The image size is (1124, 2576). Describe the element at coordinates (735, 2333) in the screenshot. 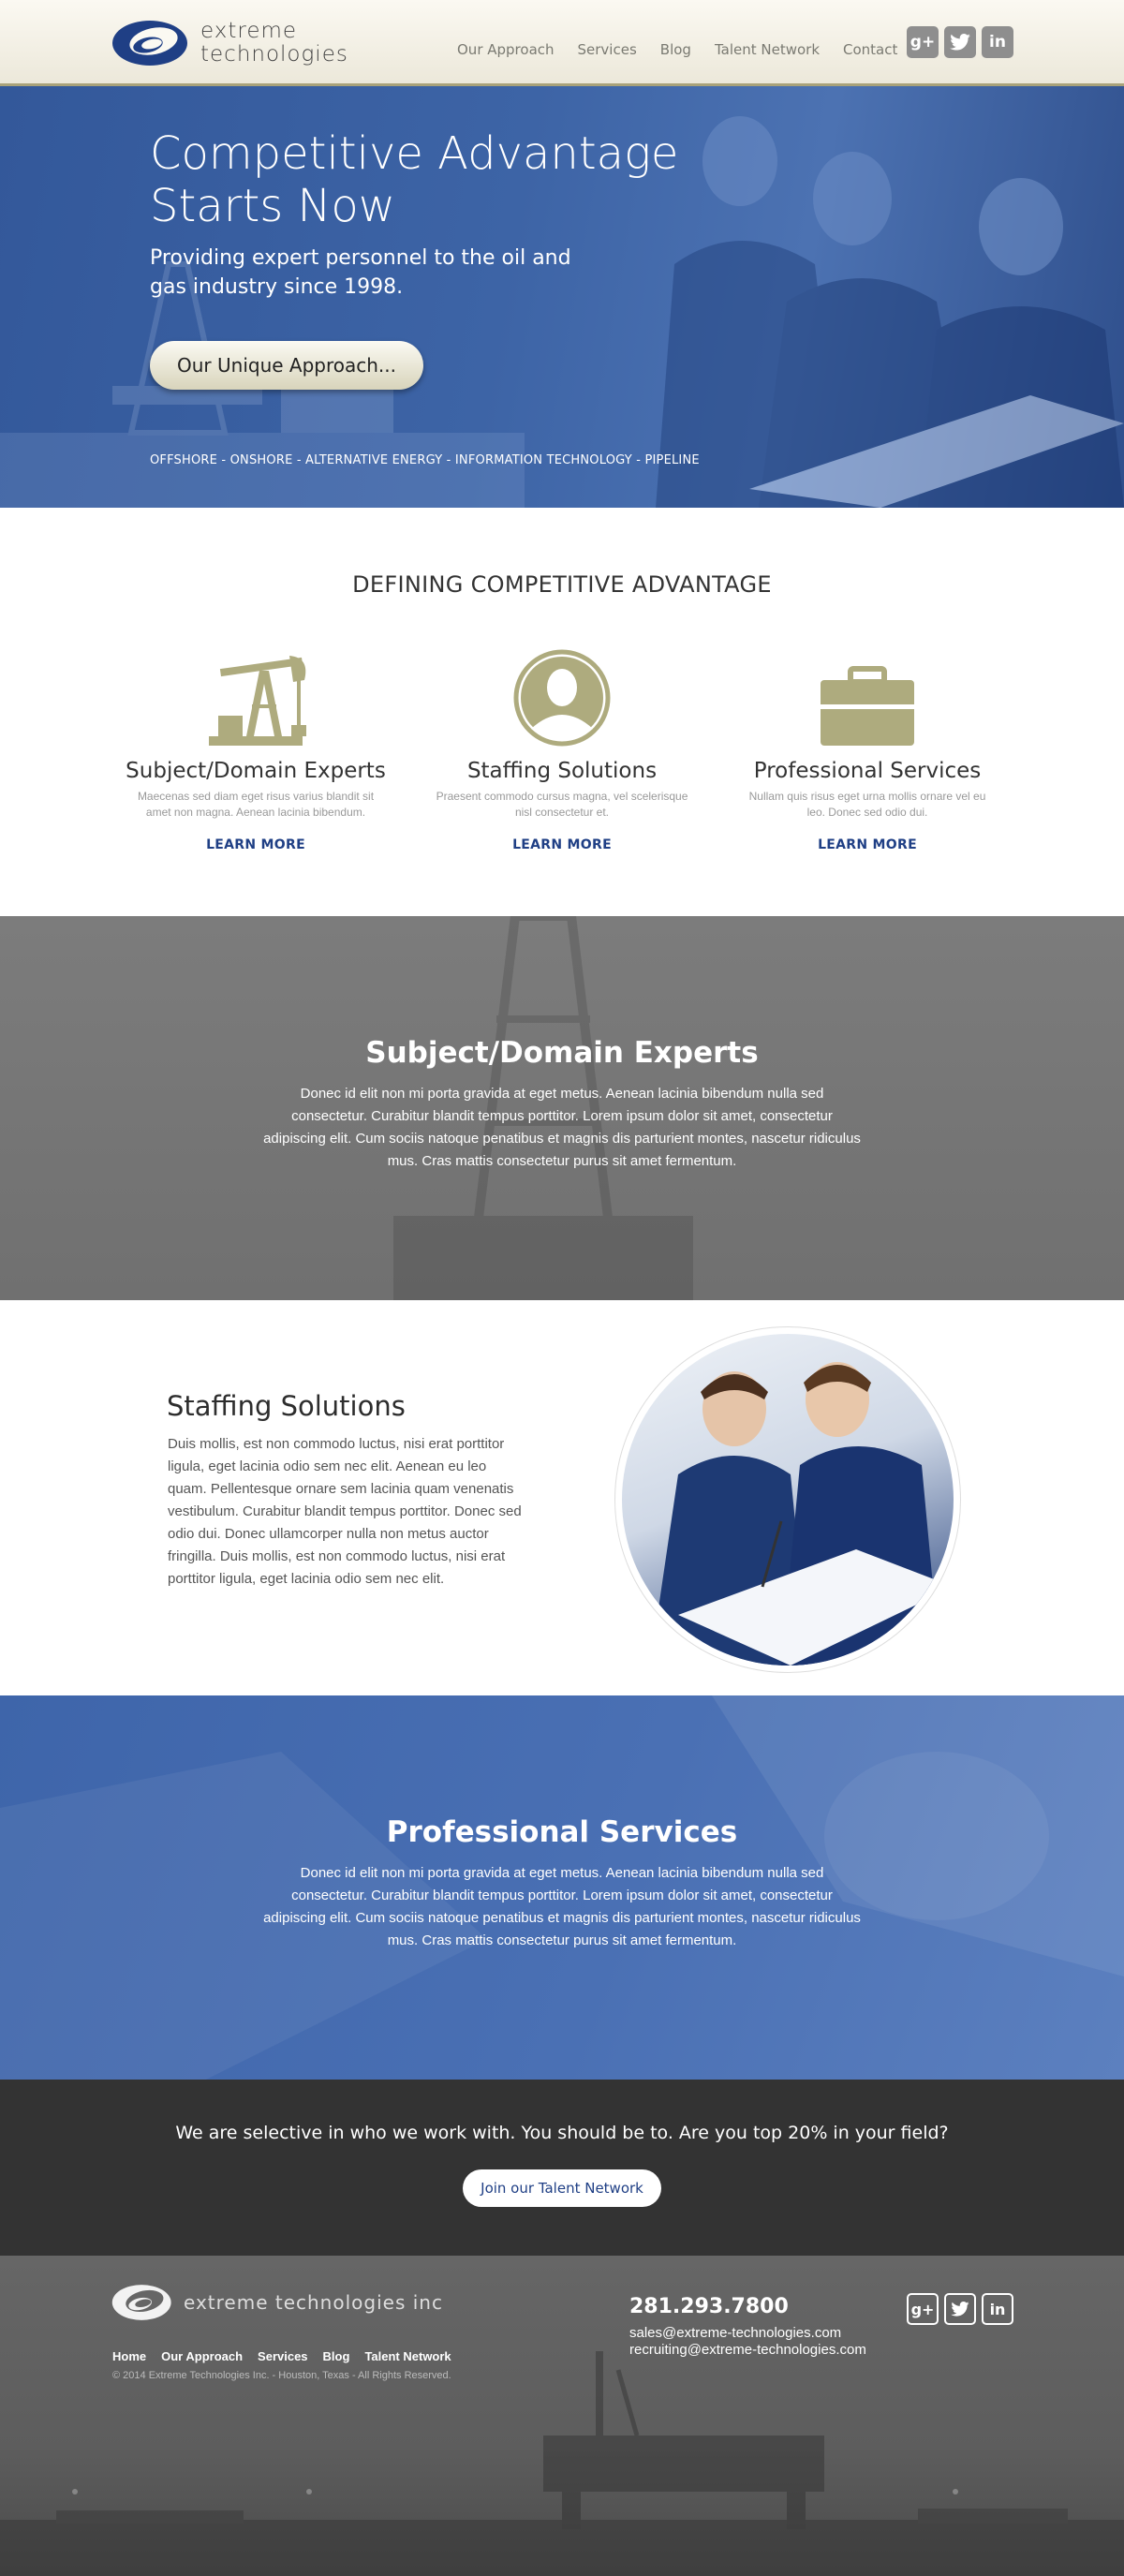

I see `sales-email-link: sales@extreme-technologies.com` at that location.